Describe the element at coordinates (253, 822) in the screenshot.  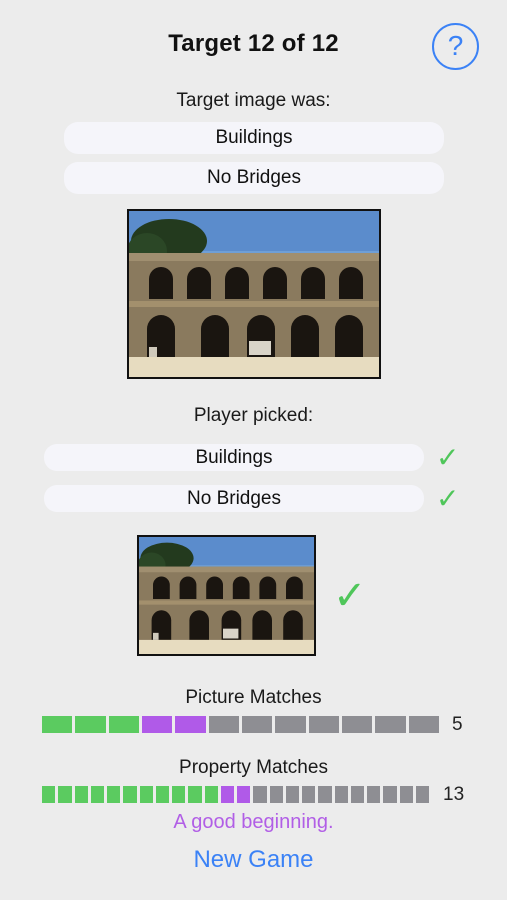
I see `result-message: A good beginning.` at that location.